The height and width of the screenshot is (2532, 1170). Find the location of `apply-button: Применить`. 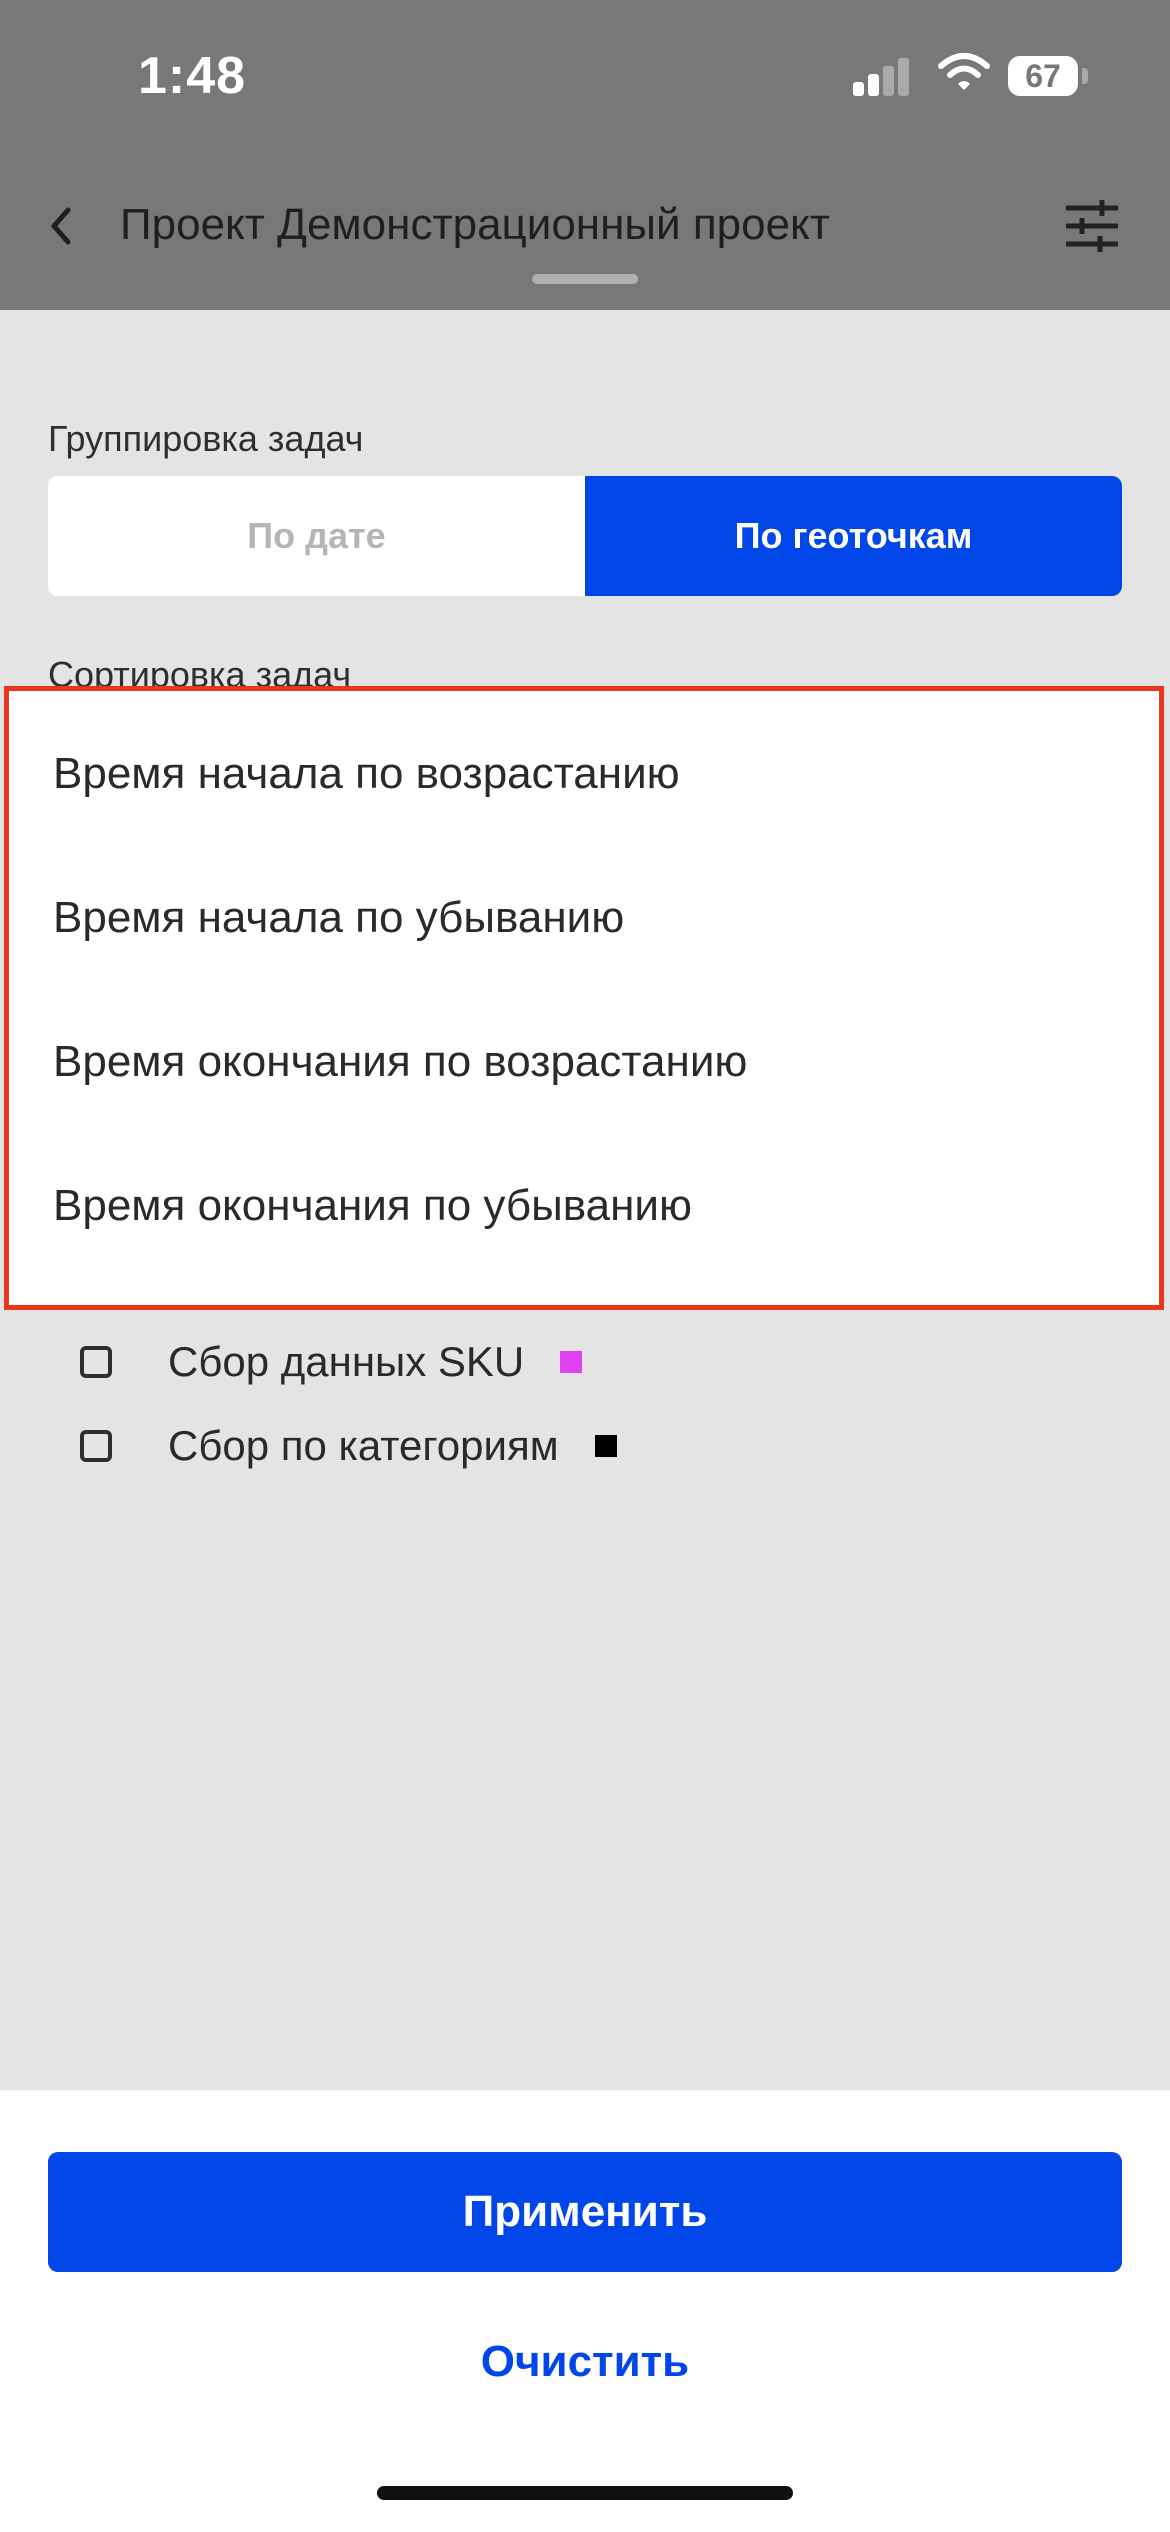

apply-button: Применить is located at coordinates (585, 2212).